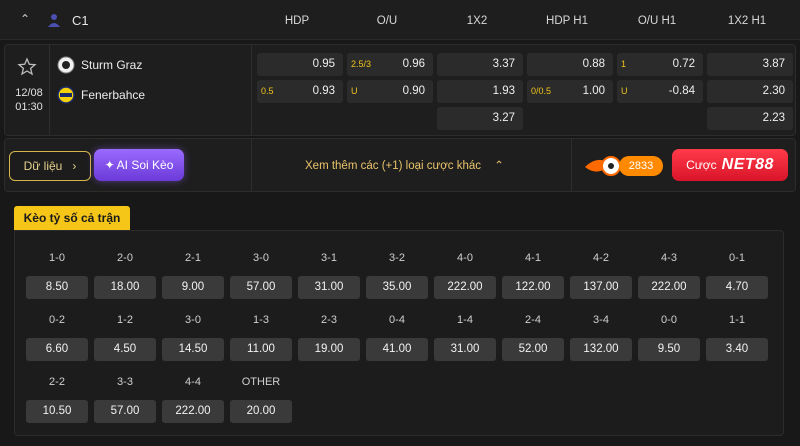  Describe the element at coordinates (593, 64) in the screenshot. I see `odd-value: 0.88` at that location.